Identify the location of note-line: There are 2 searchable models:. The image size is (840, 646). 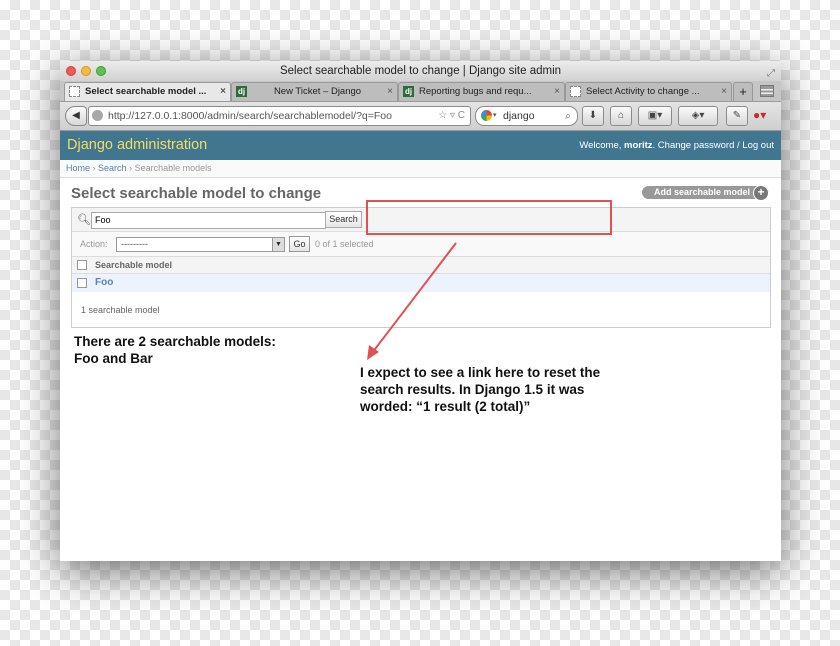
(175, 341).